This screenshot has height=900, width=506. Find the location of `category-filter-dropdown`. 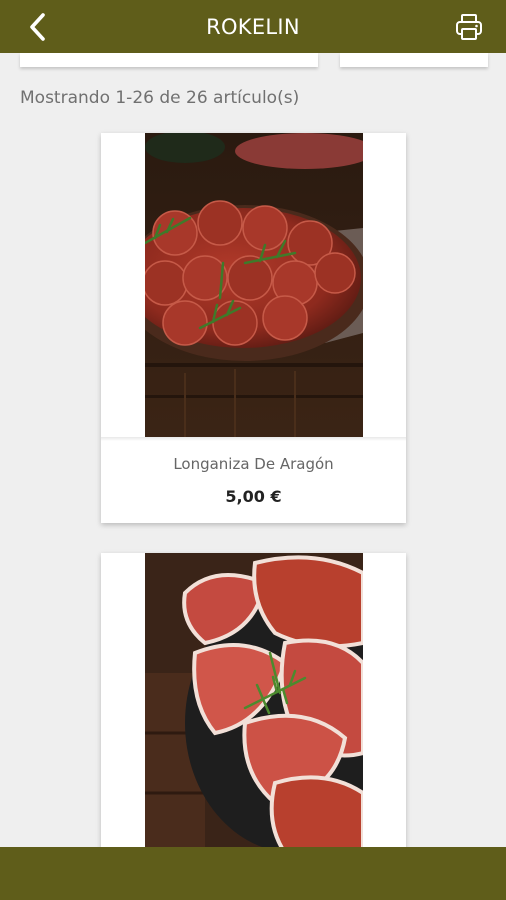

category-filter-dropdown is located at coordinates (169, 60).